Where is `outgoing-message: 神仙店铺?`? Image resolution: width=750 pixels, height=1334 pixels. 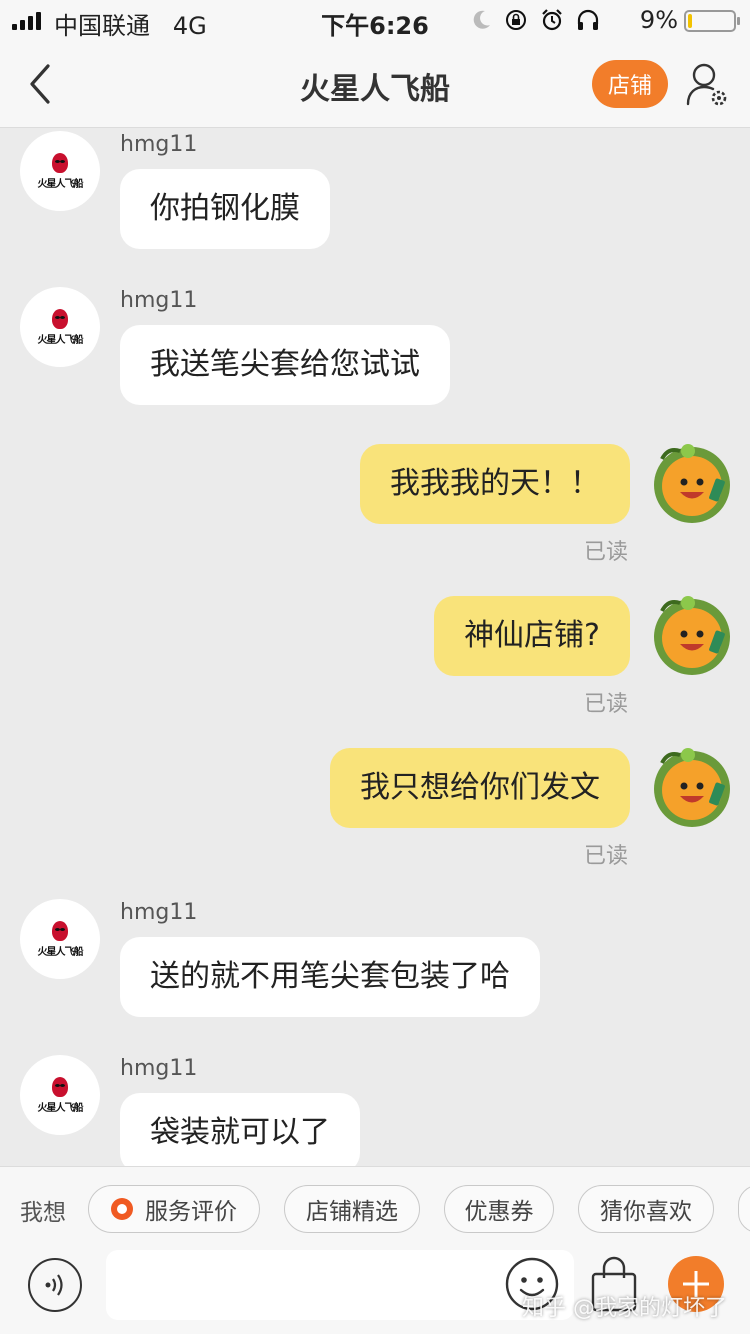
outgoing-message: 神仙店铺? is located at coordinates (532, 636).